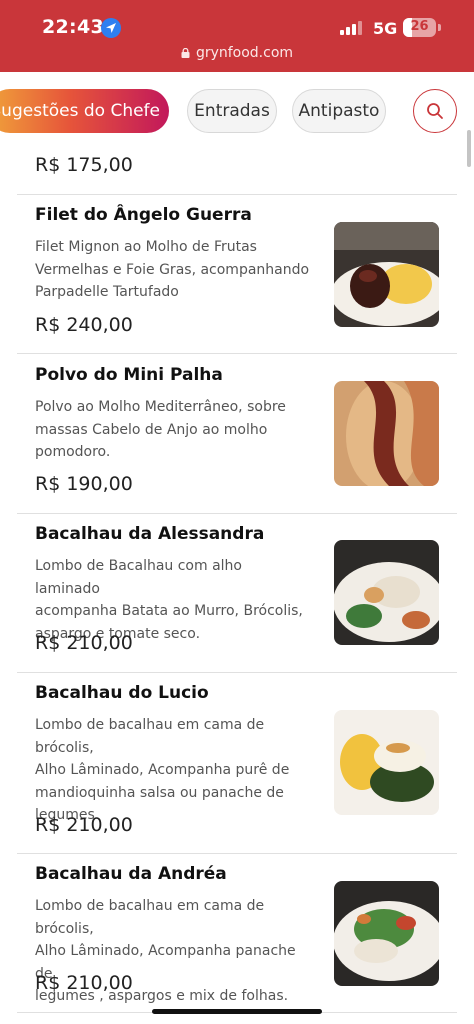 Image resolution: width=474 pixels, height=1024 pixels. Describe the element at coordinates (469, 148) in the screenshot. I see `scrollbar` at that location.